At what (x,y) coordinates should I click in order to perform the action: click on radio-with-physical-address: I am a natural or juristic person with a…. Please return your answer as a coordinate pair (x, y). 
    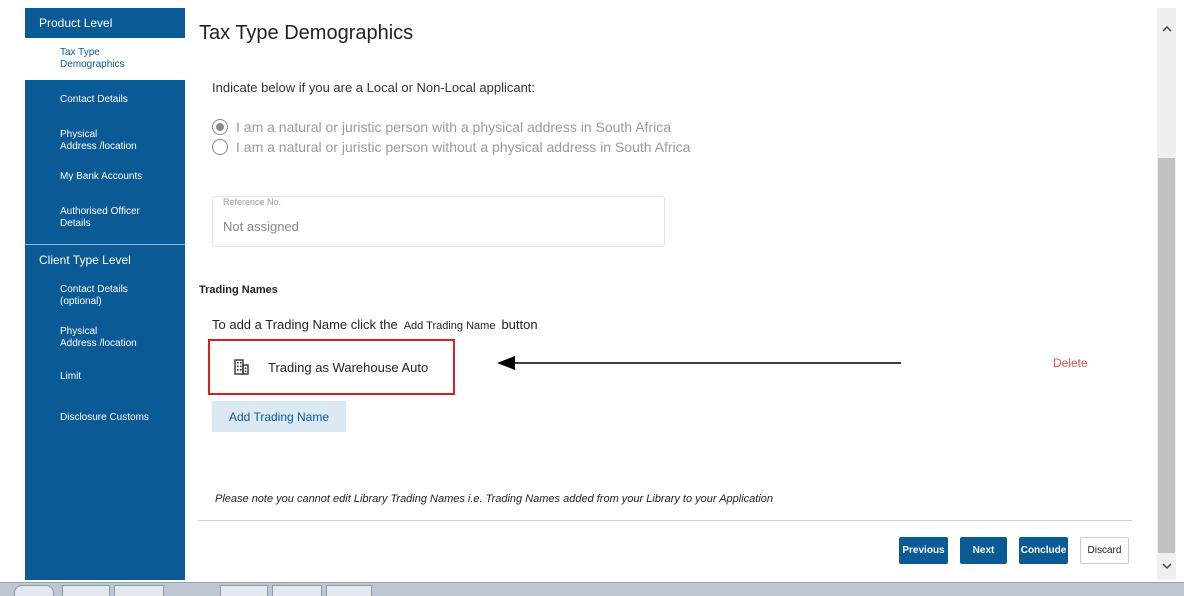
    Looking at the image, I should click on (441, 127).